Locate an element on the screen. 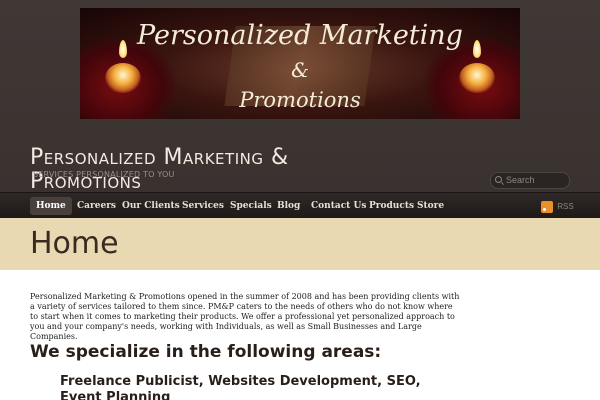  search-input: Search is located at coordinates (530, 180).